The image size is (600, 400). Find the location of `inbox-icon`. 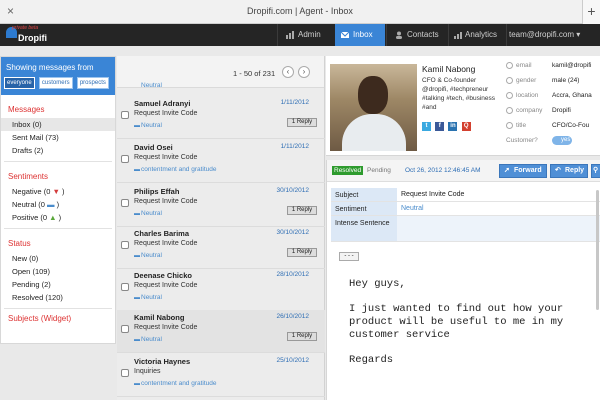

inbox-icon is located at coordinates (345, 34).